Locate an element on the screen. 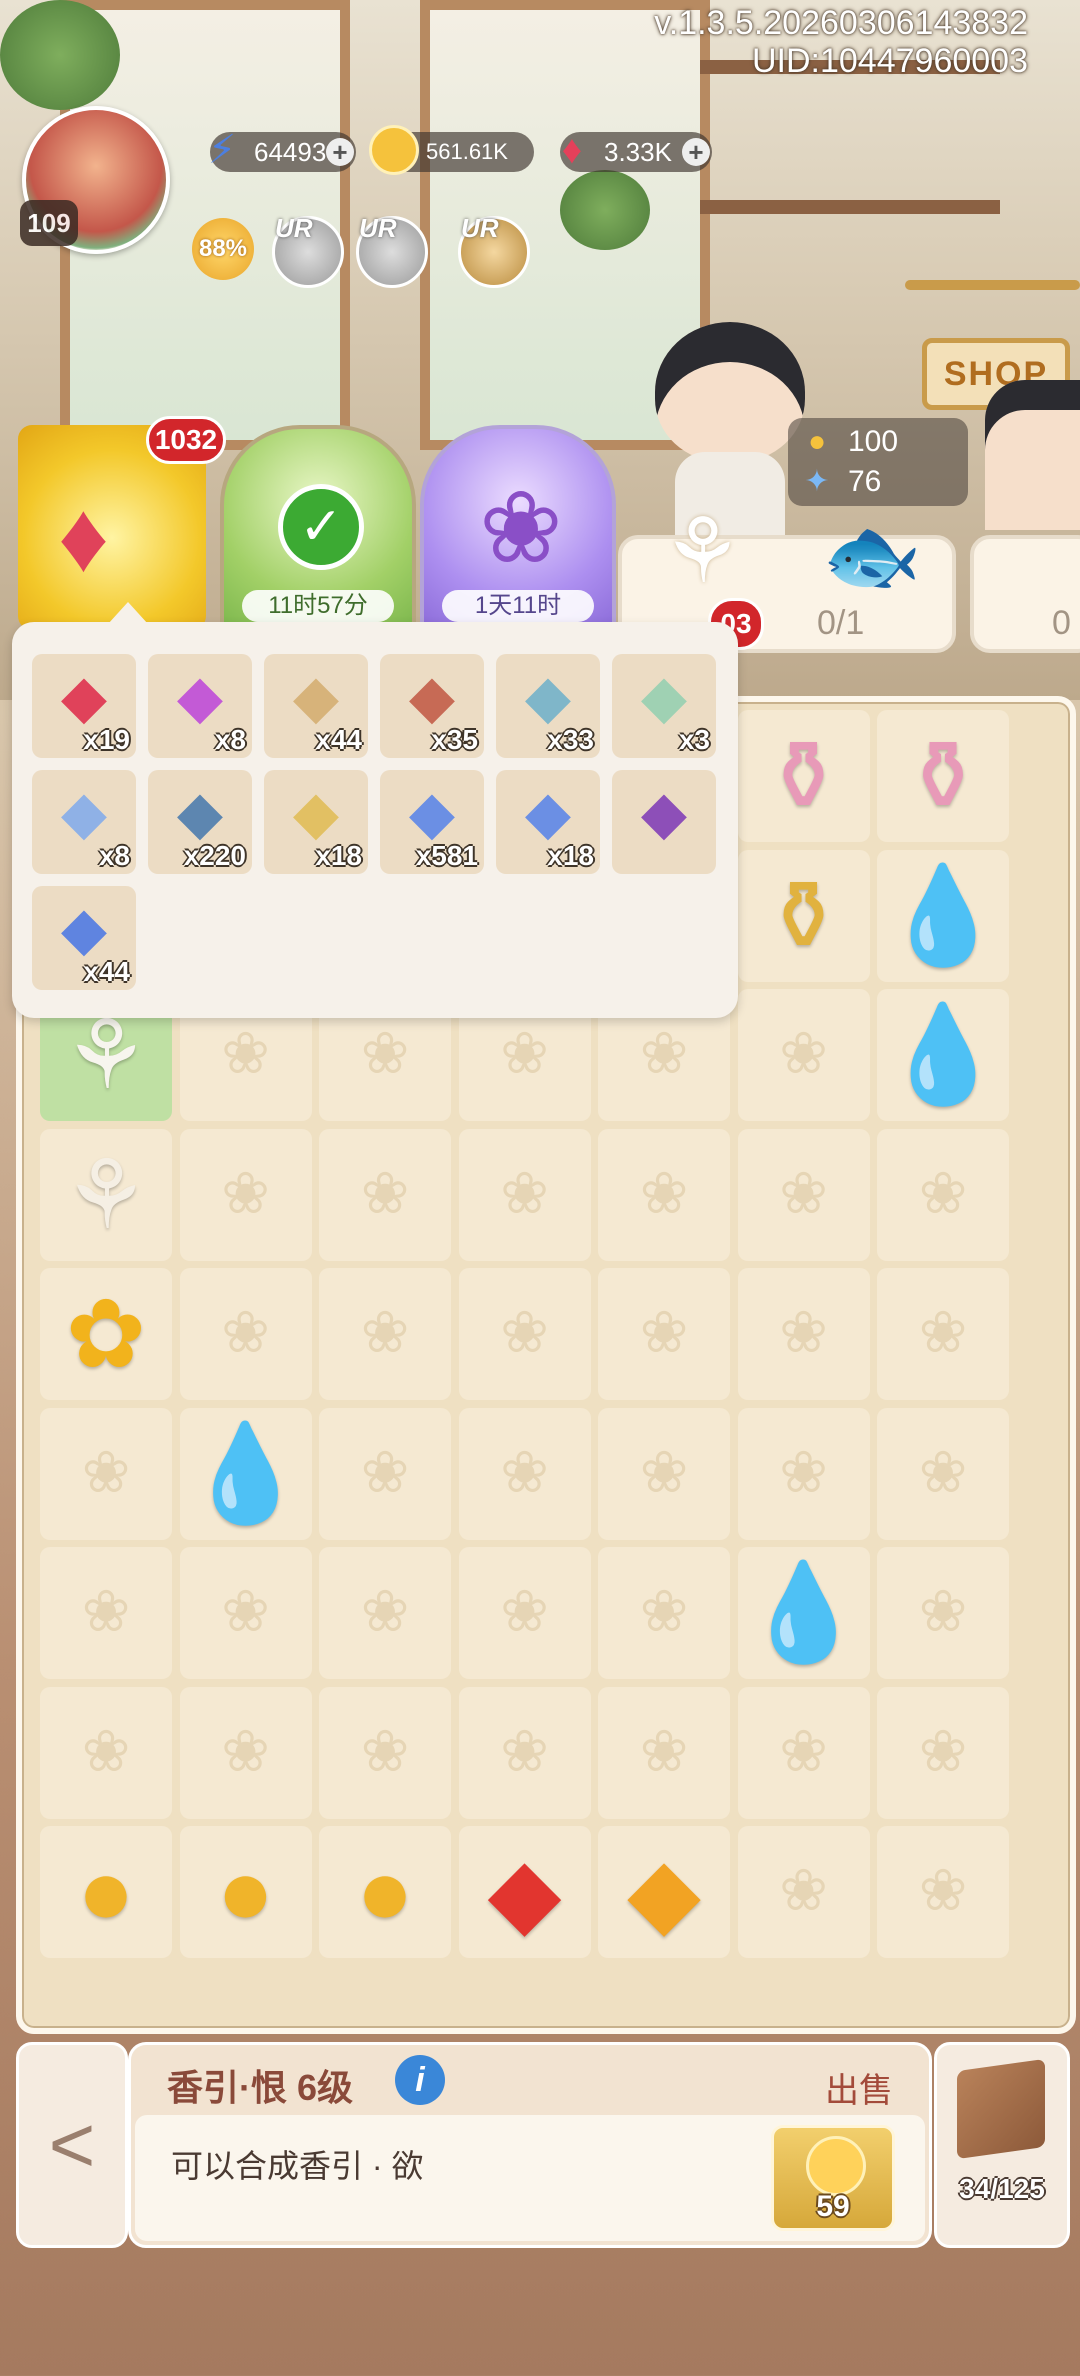 This screenshot has width=1080, height=2376. pink-crystal-icon: ◆ is located at coordinates (200, 696).